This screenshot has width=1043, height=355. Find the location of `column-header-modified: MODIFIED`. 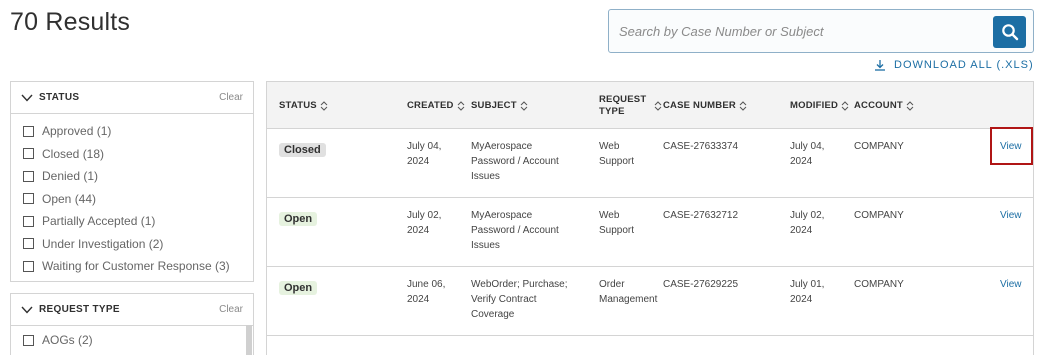

column-header-modified: MODIFIED is located at coordinates (819, 105).